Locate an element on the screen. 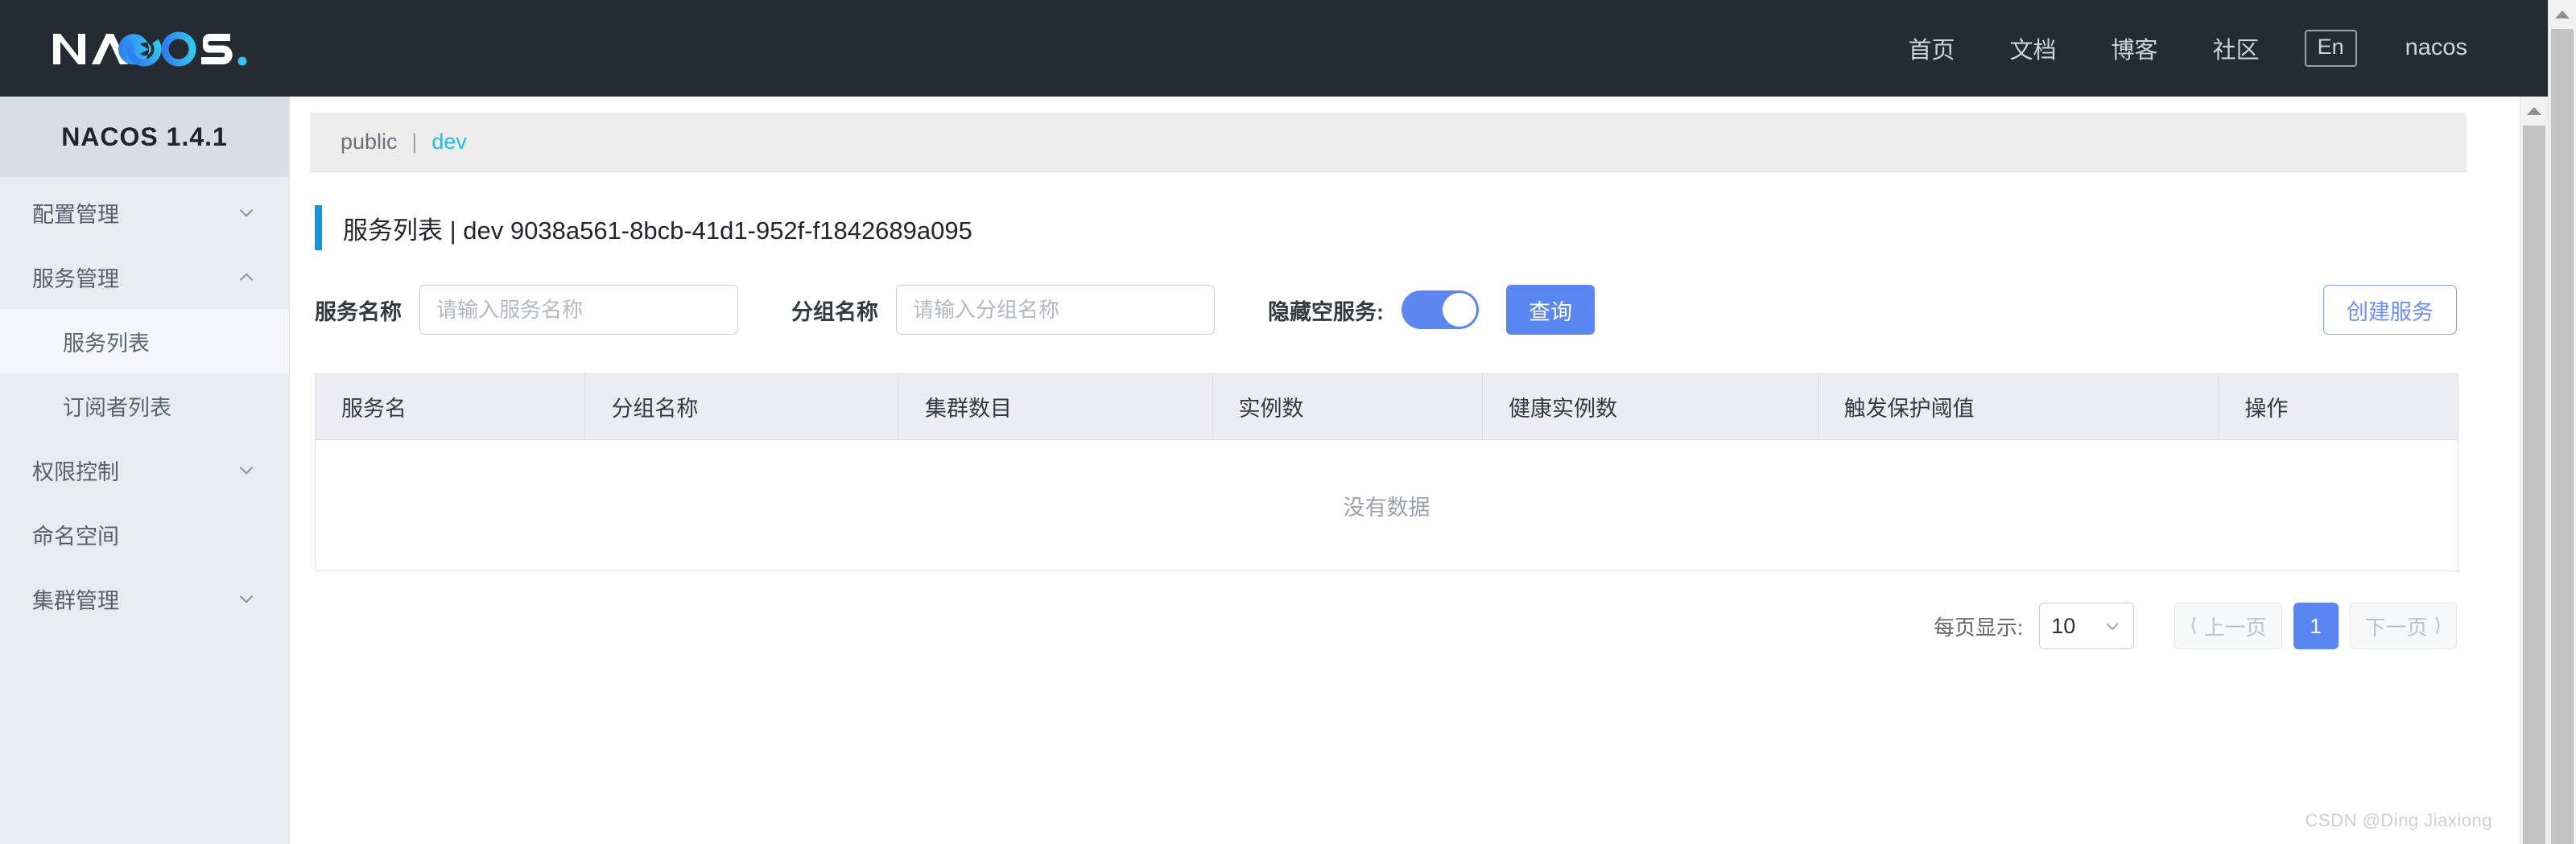 The image size is (2576, 844). create-service-button: 创建服务 is located at coordinates (2390, 310).